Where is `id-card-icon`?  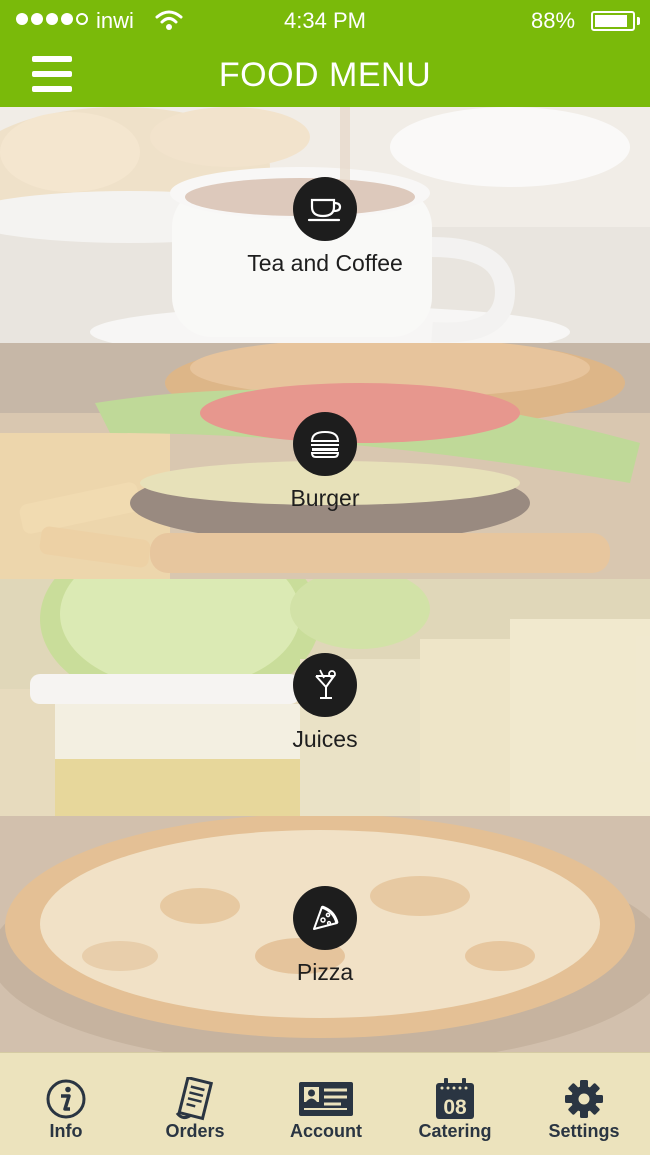
id-card-icon is located at coordinates (326, 1099).